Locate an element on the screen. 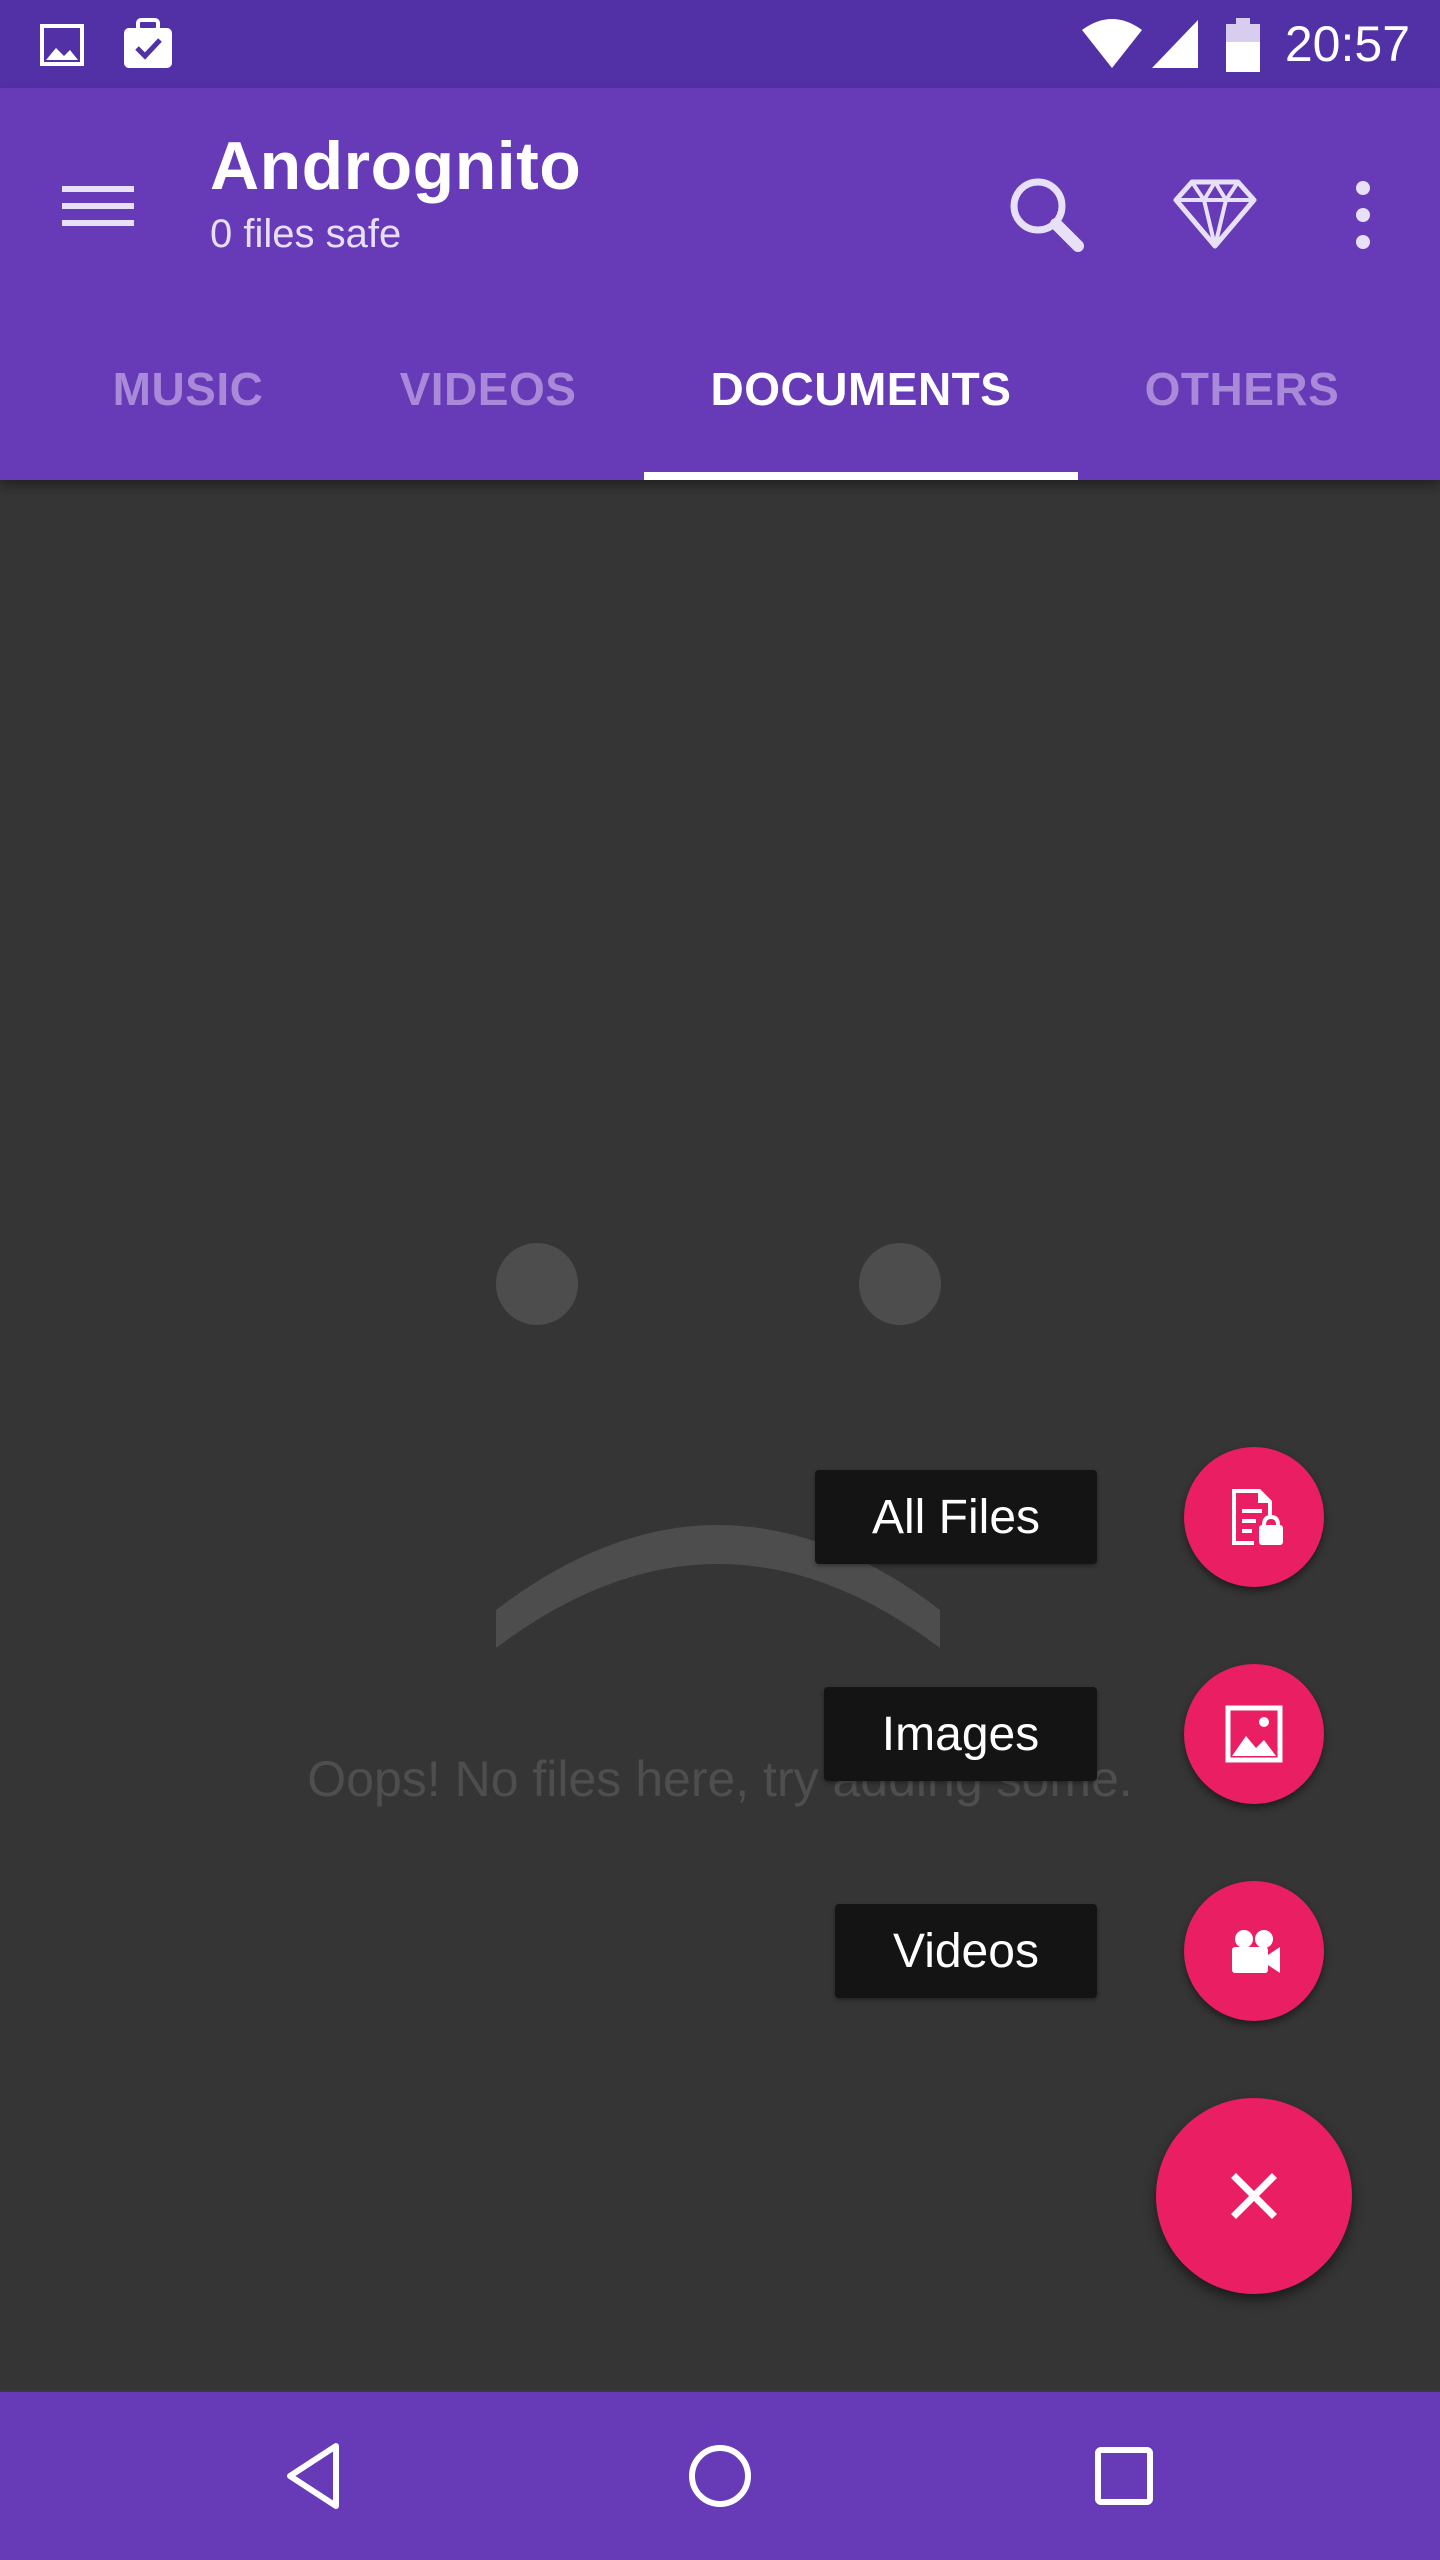  app-subtitle: 0 files safe is located at coordinates (306, 234).